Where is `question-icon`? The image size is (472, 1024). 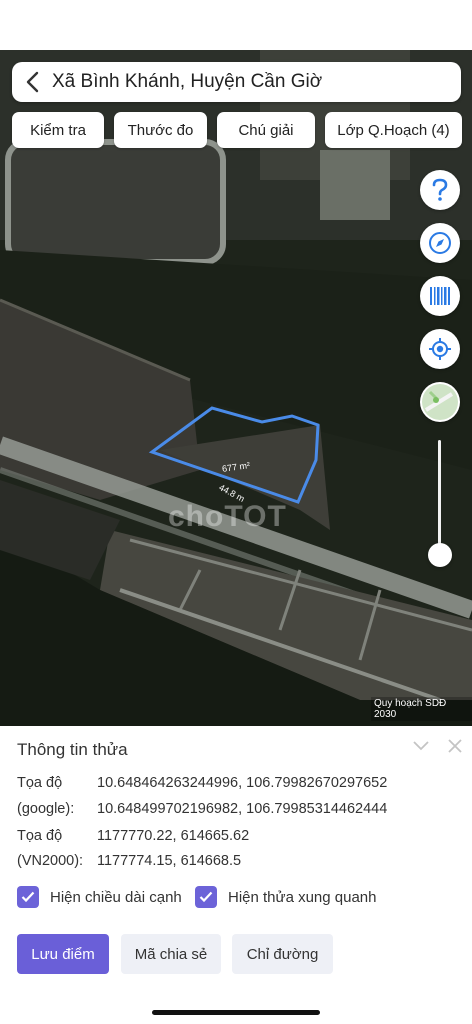 question-icon is located at coordinates (440, 189).